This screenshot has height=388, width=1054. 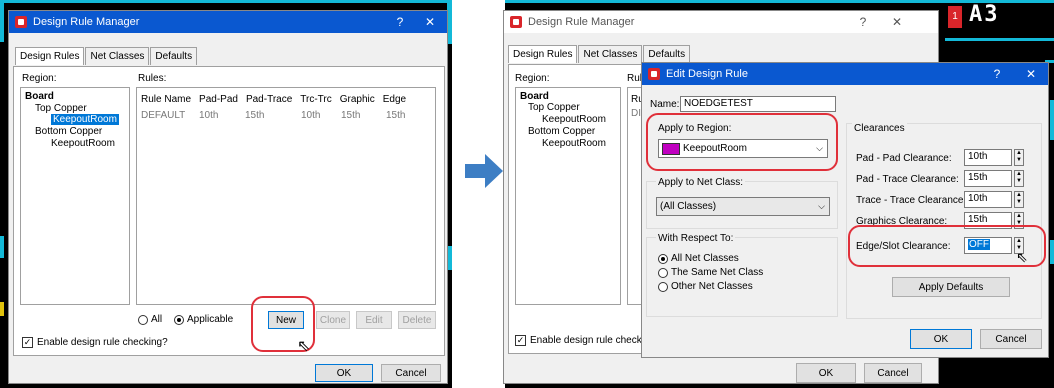 What do you see at coordinates (1019, 178) in the screenshot?
I see `pad-trace-spinner: ▲ ▼` at bounding box center [1019, 178].